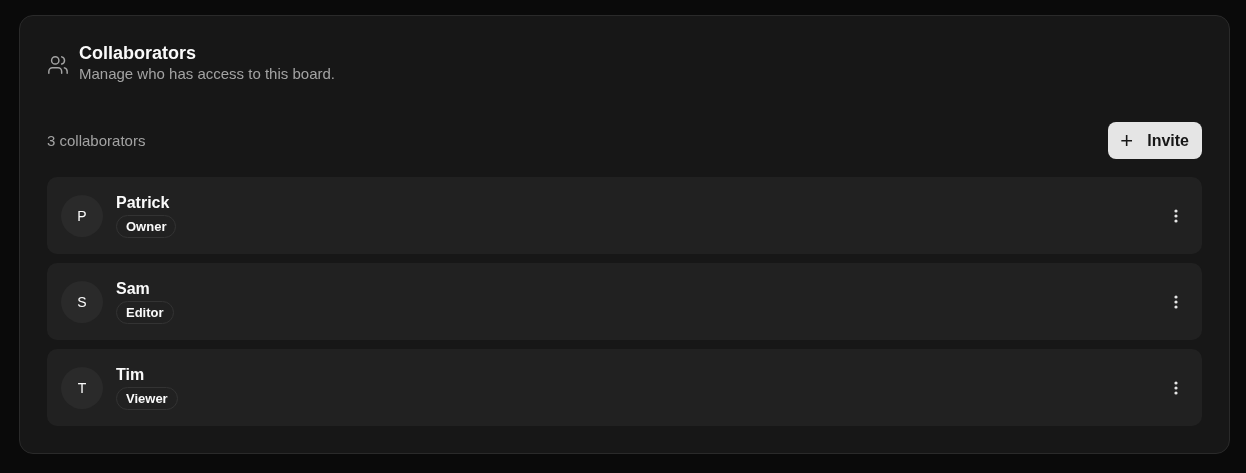  Describe the element at coordinates (133, 288) in the screenshot. I see `collaborator-name: Sam` at that location.